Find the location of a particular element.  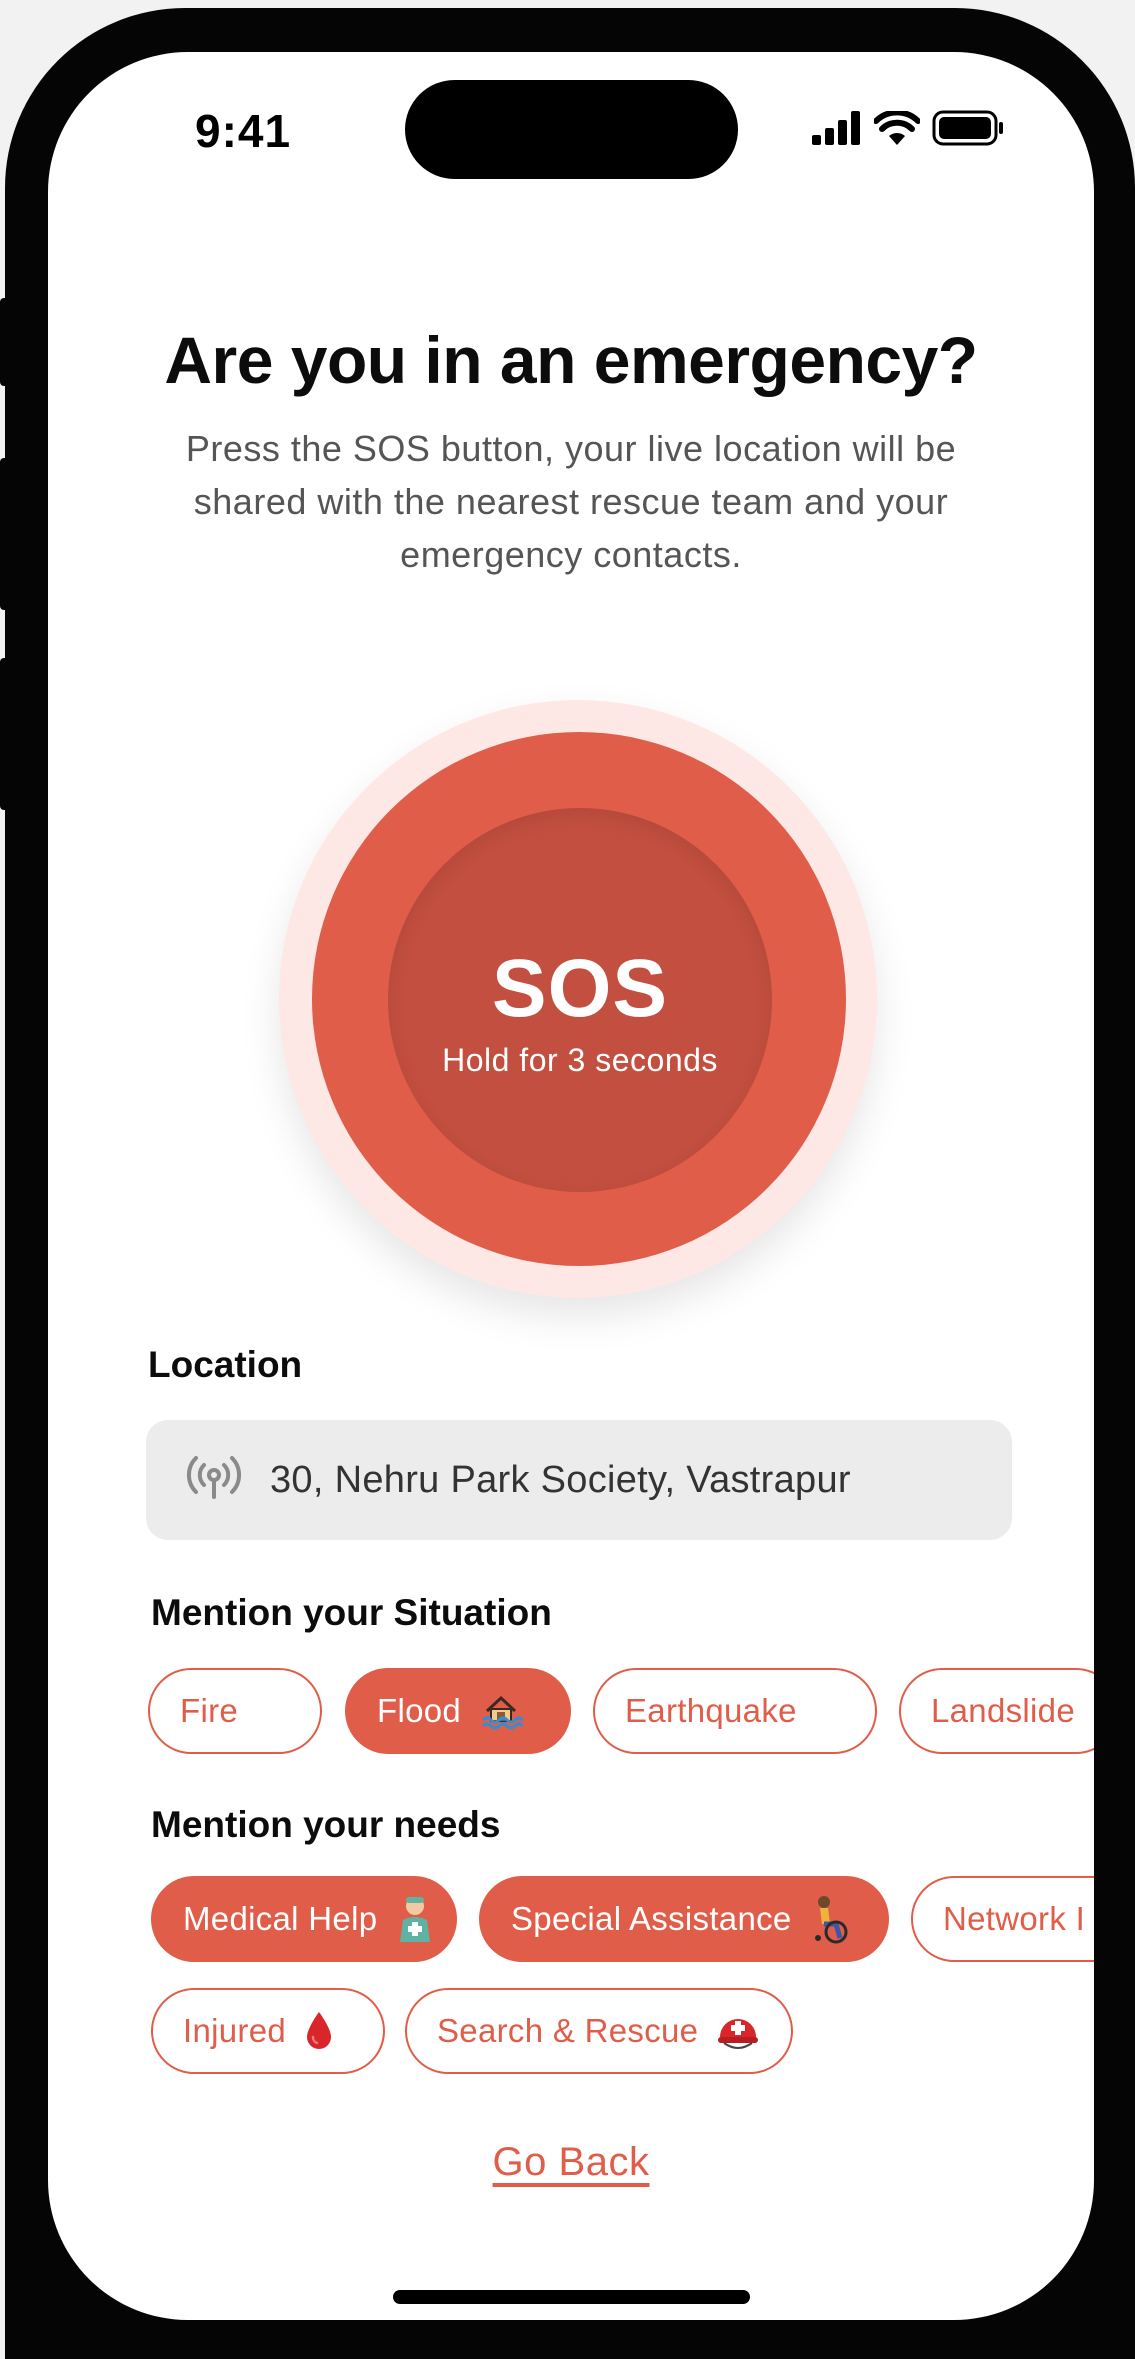

chip-network-issue: Network I is located at coordinates (1002, 1919).